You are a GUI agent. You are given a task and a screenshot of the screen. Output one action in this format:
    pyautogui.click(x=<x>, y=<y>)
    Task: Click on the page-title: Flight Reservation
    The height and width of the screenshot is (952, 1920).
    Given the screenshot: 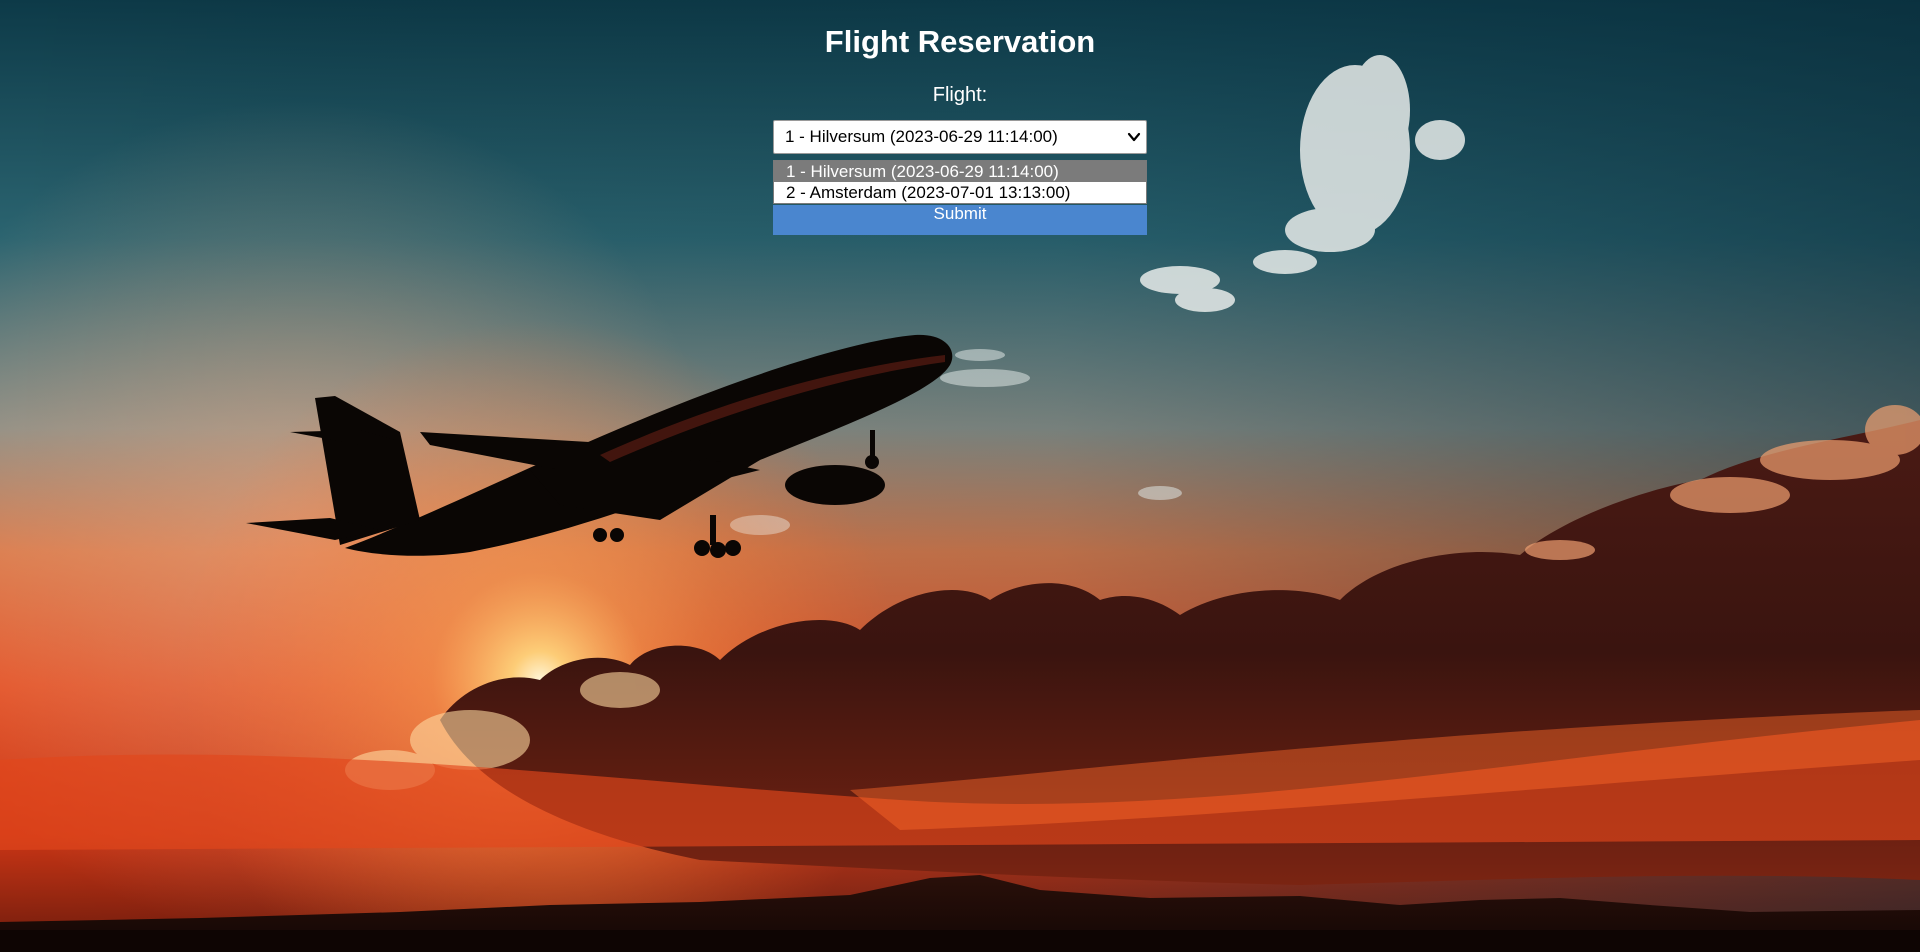 What is the action you would take?
    pyautogui.click(x=960, y=41)
    